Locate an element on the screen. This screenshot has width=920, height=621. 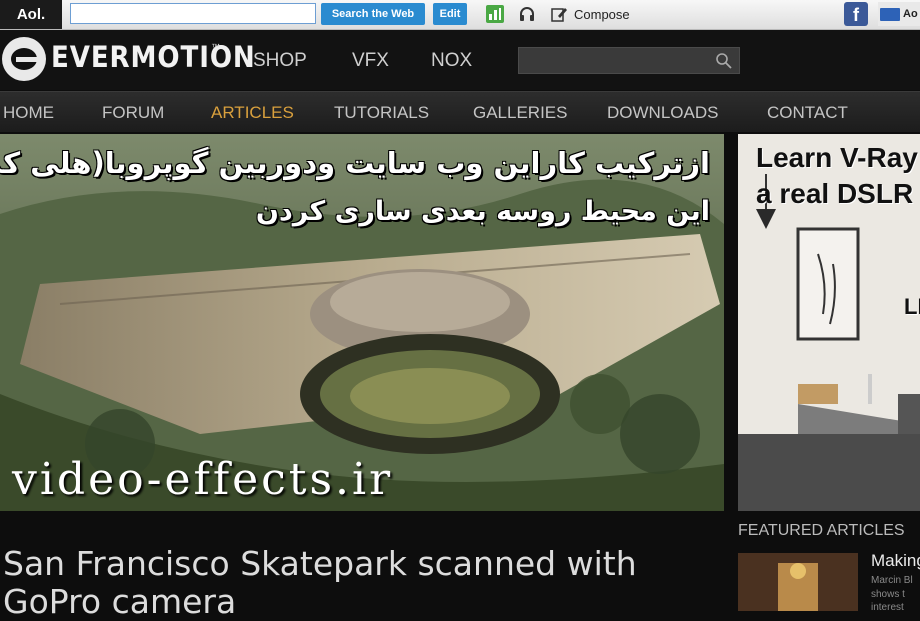
widget-icon is located at coordinates (495, 14).